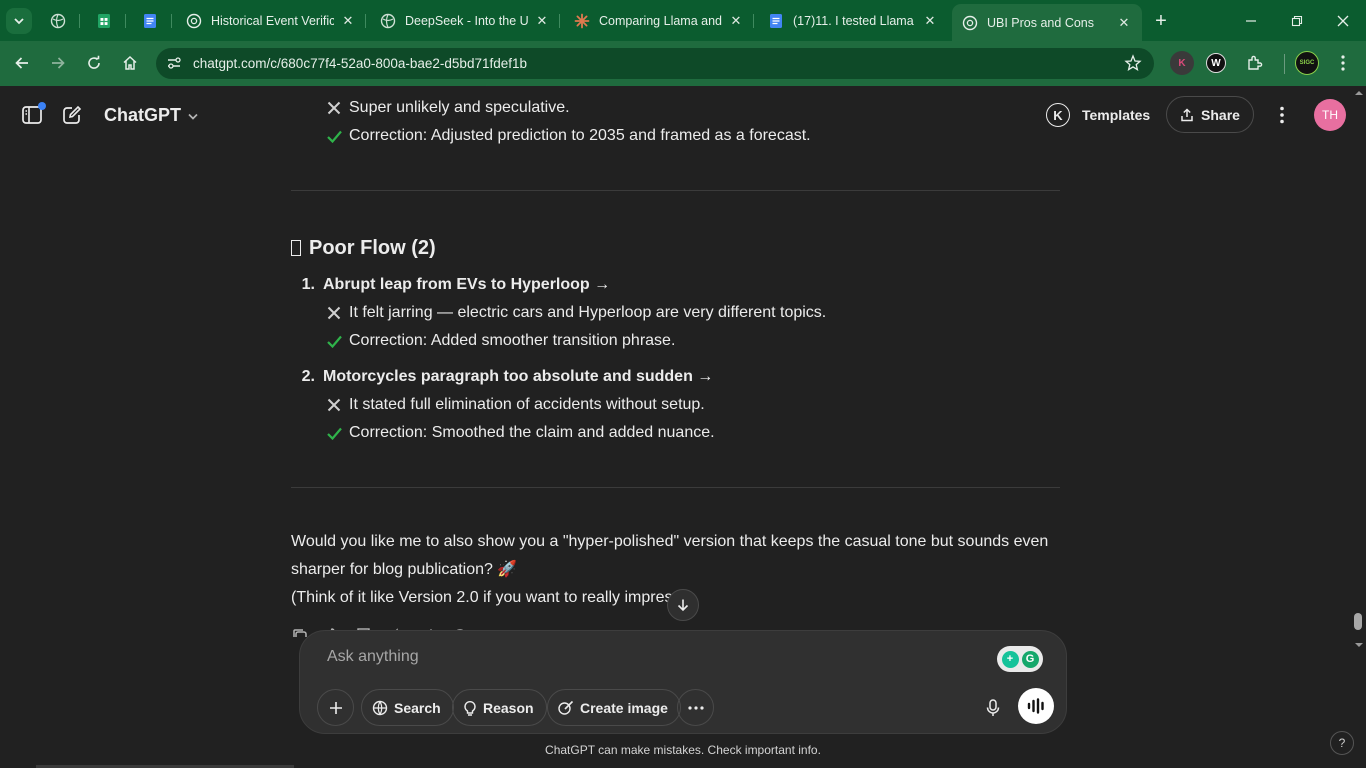  I want to click on back-button, so click(22, 63).